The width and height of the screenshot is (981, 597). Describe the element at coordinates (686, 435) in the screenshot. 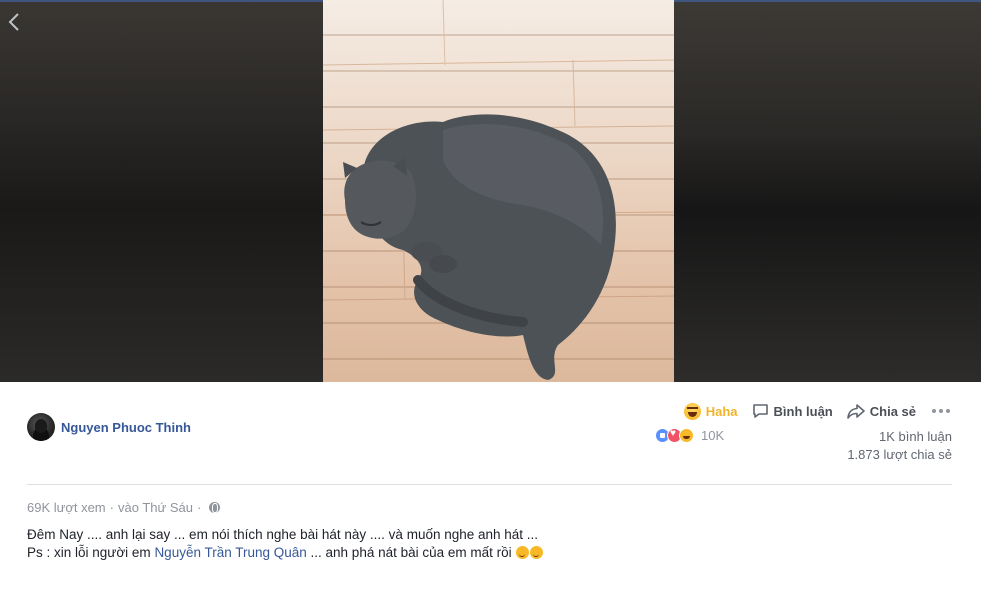

I see `haha-reaction-icon` at that location.